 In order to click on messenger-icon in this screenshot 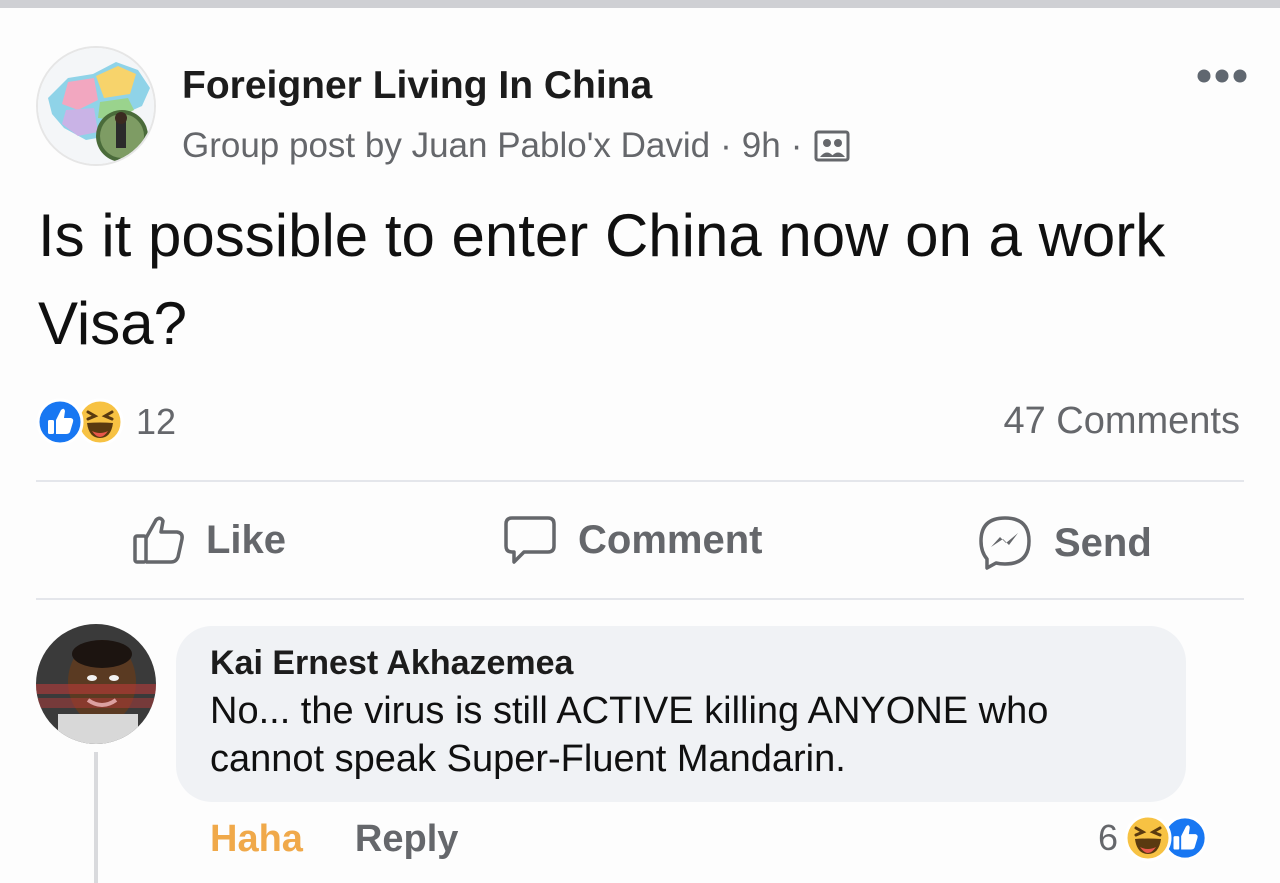, I will do `click(1005, 543)`.